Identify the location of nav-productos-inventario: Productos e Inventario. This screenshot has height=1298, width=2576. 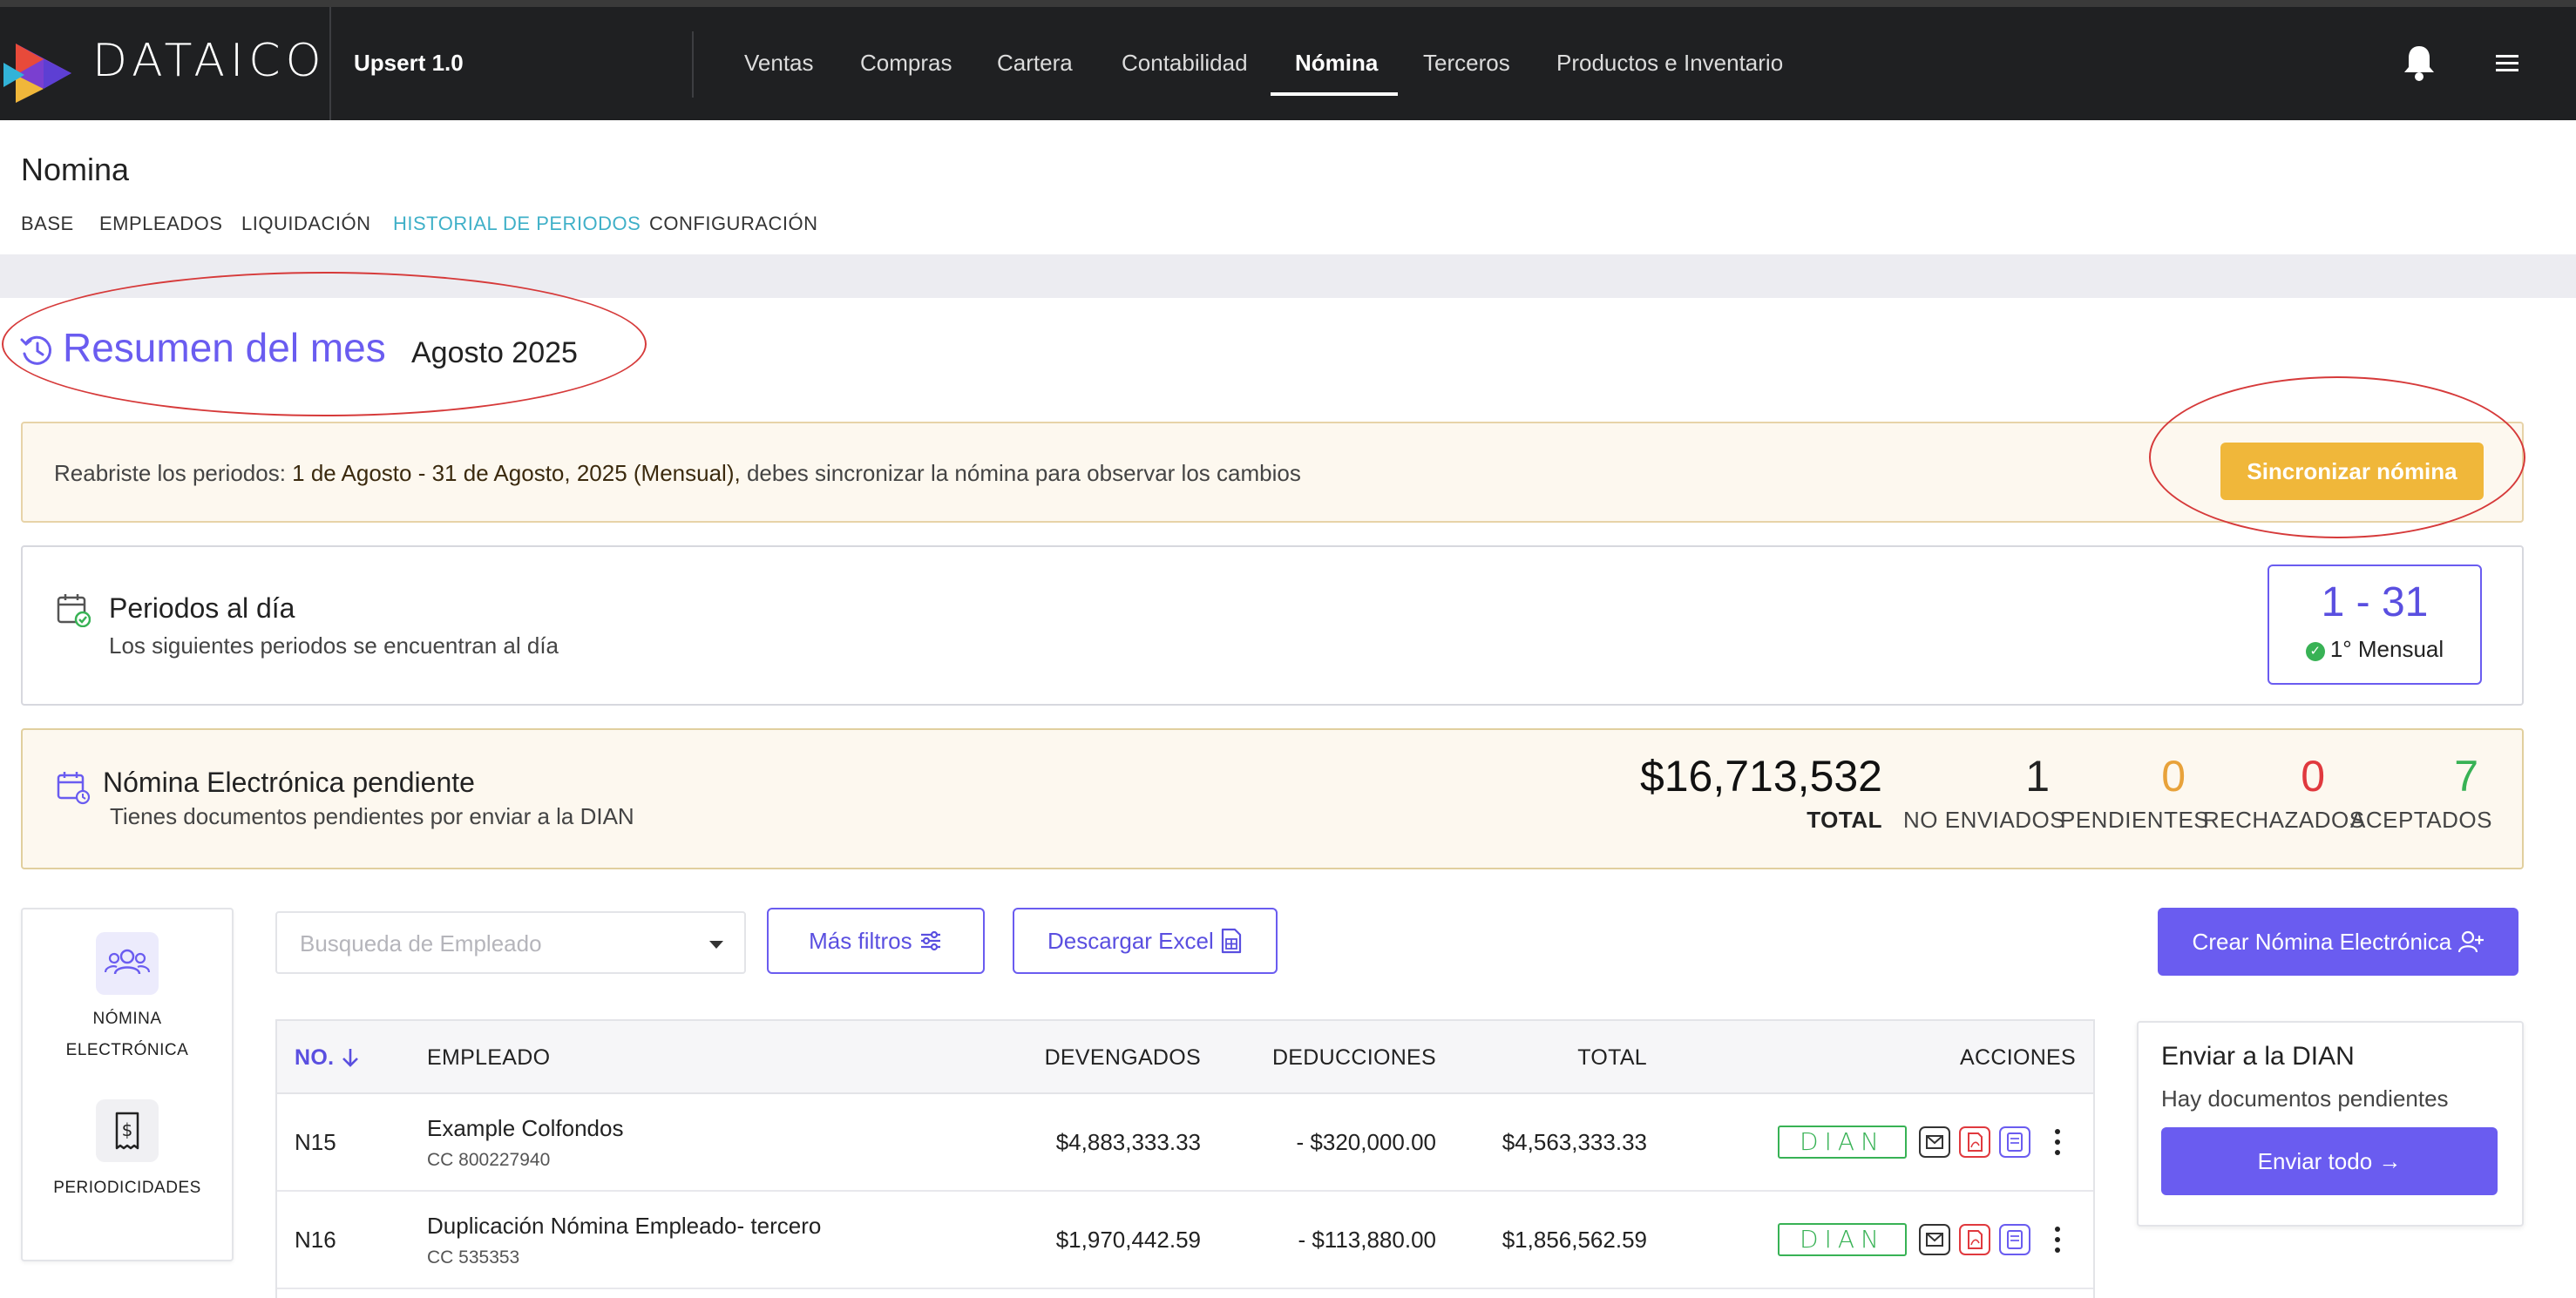
(1670, 63).